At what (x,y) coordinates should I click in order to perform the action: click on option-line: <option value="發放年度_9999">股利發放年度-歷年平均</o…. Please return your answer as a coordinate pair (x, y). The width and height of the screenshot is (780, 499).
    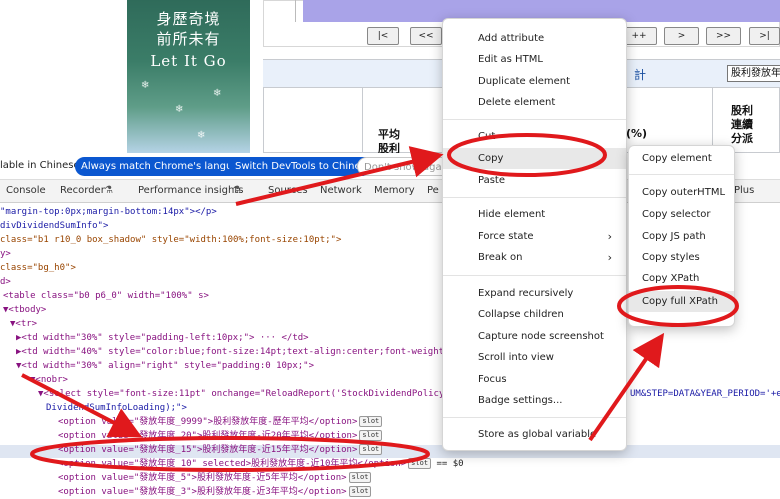
    Looking at the image, I should click on (207, 422).